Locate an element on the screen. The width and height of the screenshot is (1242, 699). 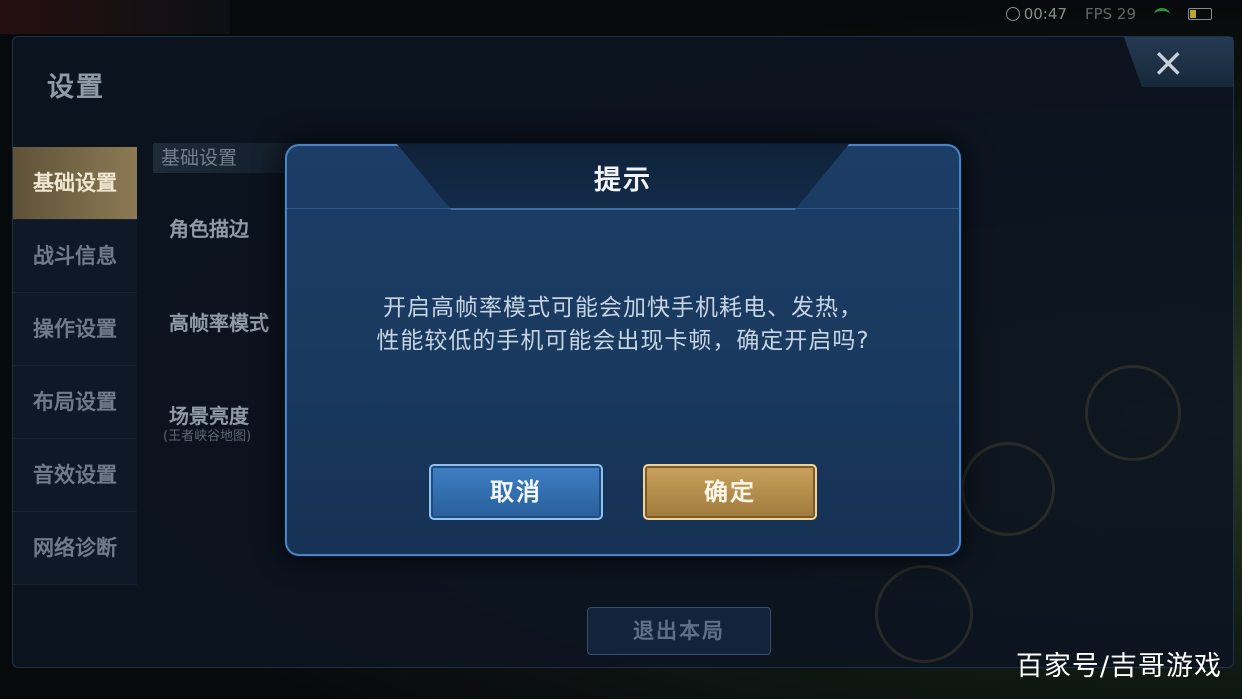
option-brightness-sublabel: (王者峡谷地图) is located at coordinates (207, 436).